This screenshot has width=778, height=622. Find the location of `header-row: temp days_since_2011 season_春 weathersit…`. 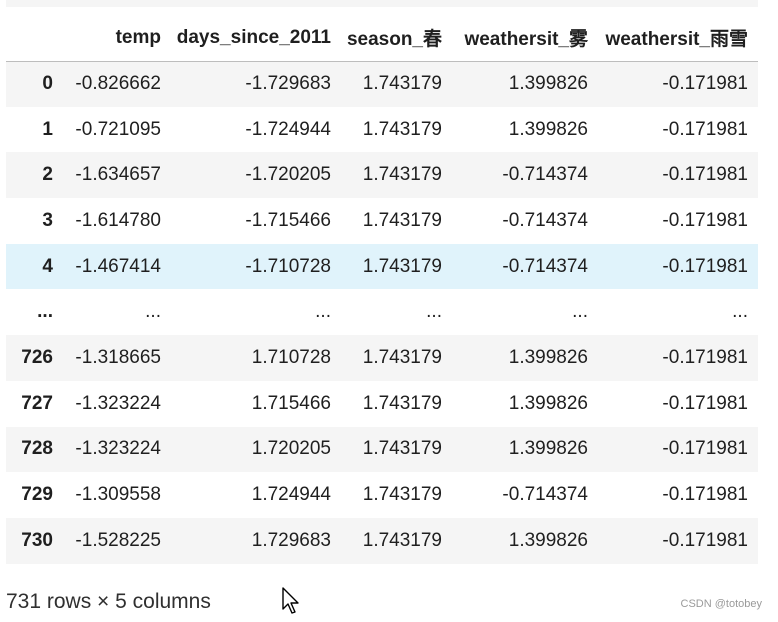

header-row: temp days_since_2011 season_春 weathersit… is located at coordinates (382, 38).